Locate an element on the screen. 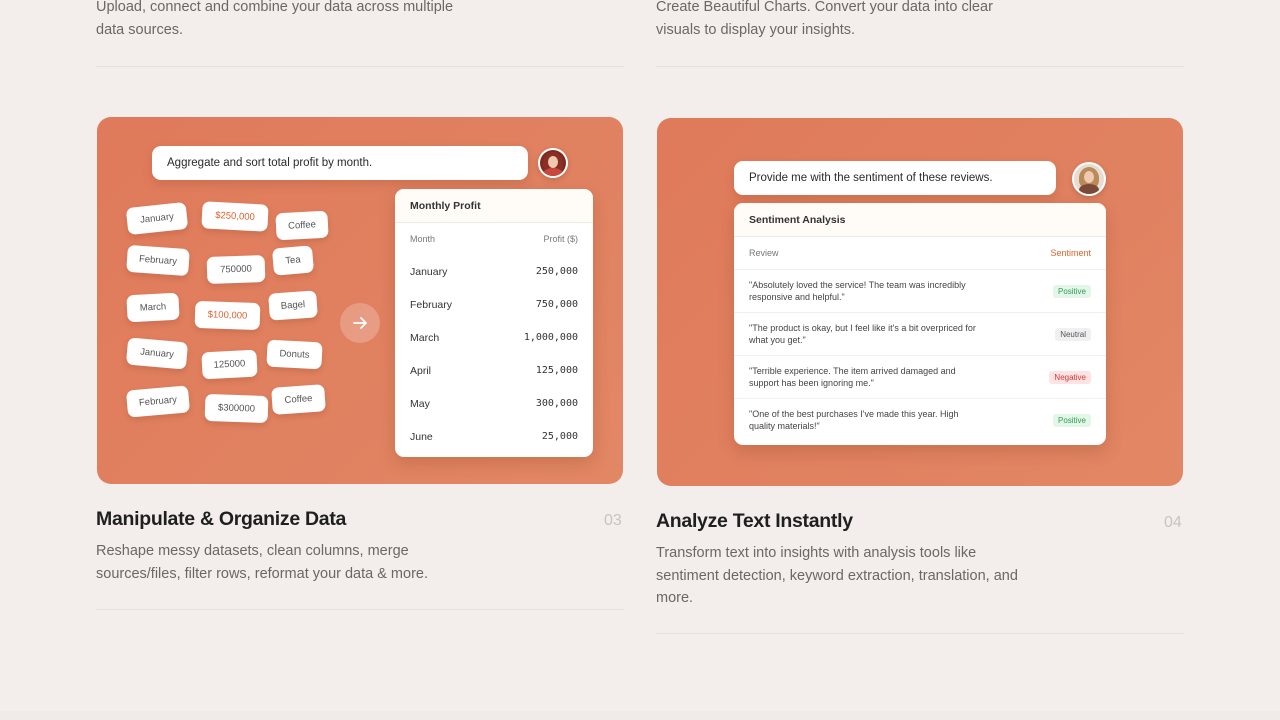 Image resolution: width=1280 pixels, height=720 pixels. data-chip: Donuts is located at coordinates (294, 354).